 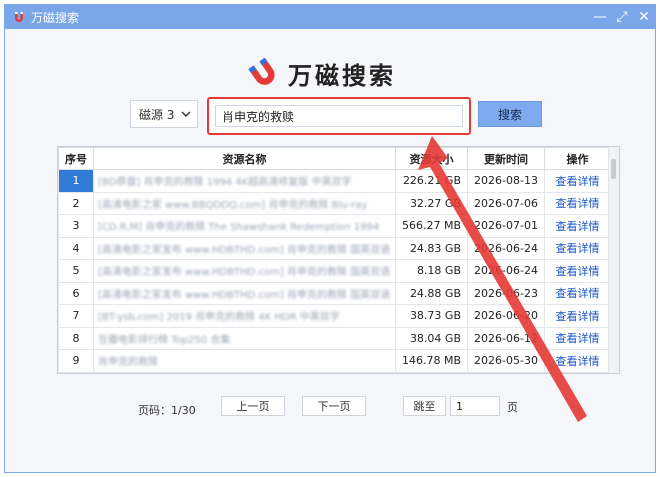 I want to click on close-button: ✕, so click(x=644, y=17).